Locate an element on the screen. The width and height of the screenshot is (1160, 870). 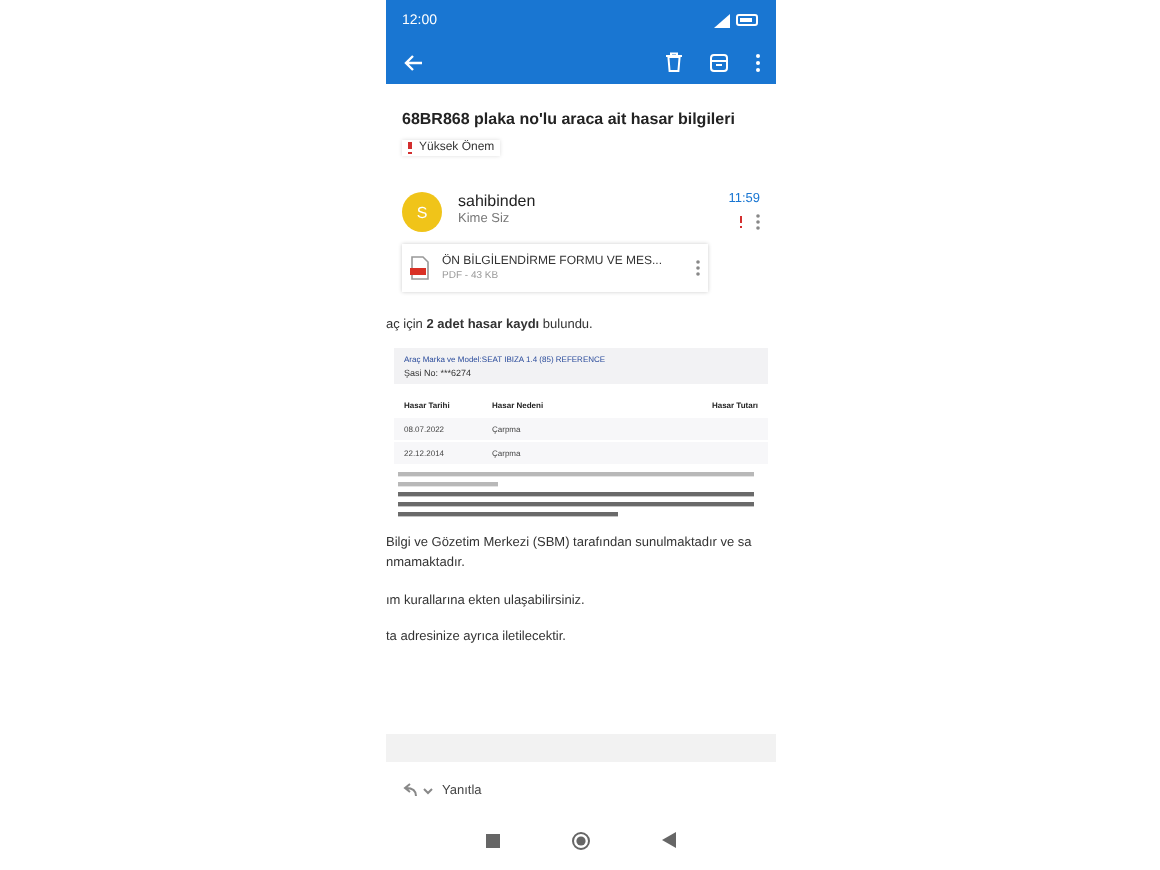
sender-avatar: S is located at coordinates (422, 212).